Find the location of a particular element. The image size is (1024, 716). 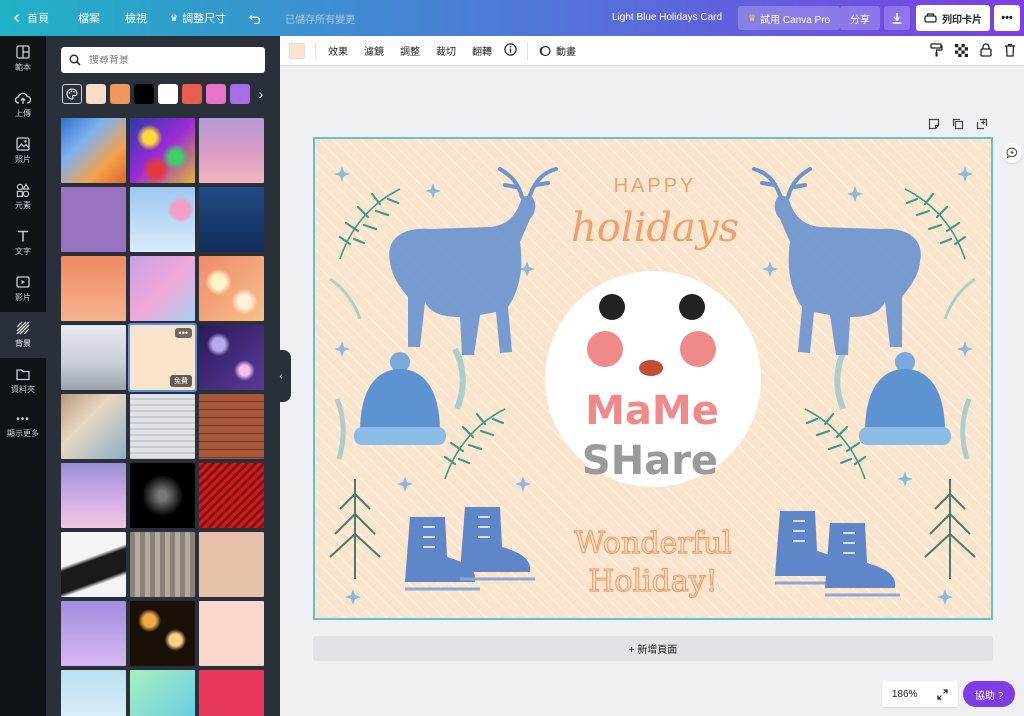

sidebar-item-uploads: 上傳 is located at coordinates (23, 105).